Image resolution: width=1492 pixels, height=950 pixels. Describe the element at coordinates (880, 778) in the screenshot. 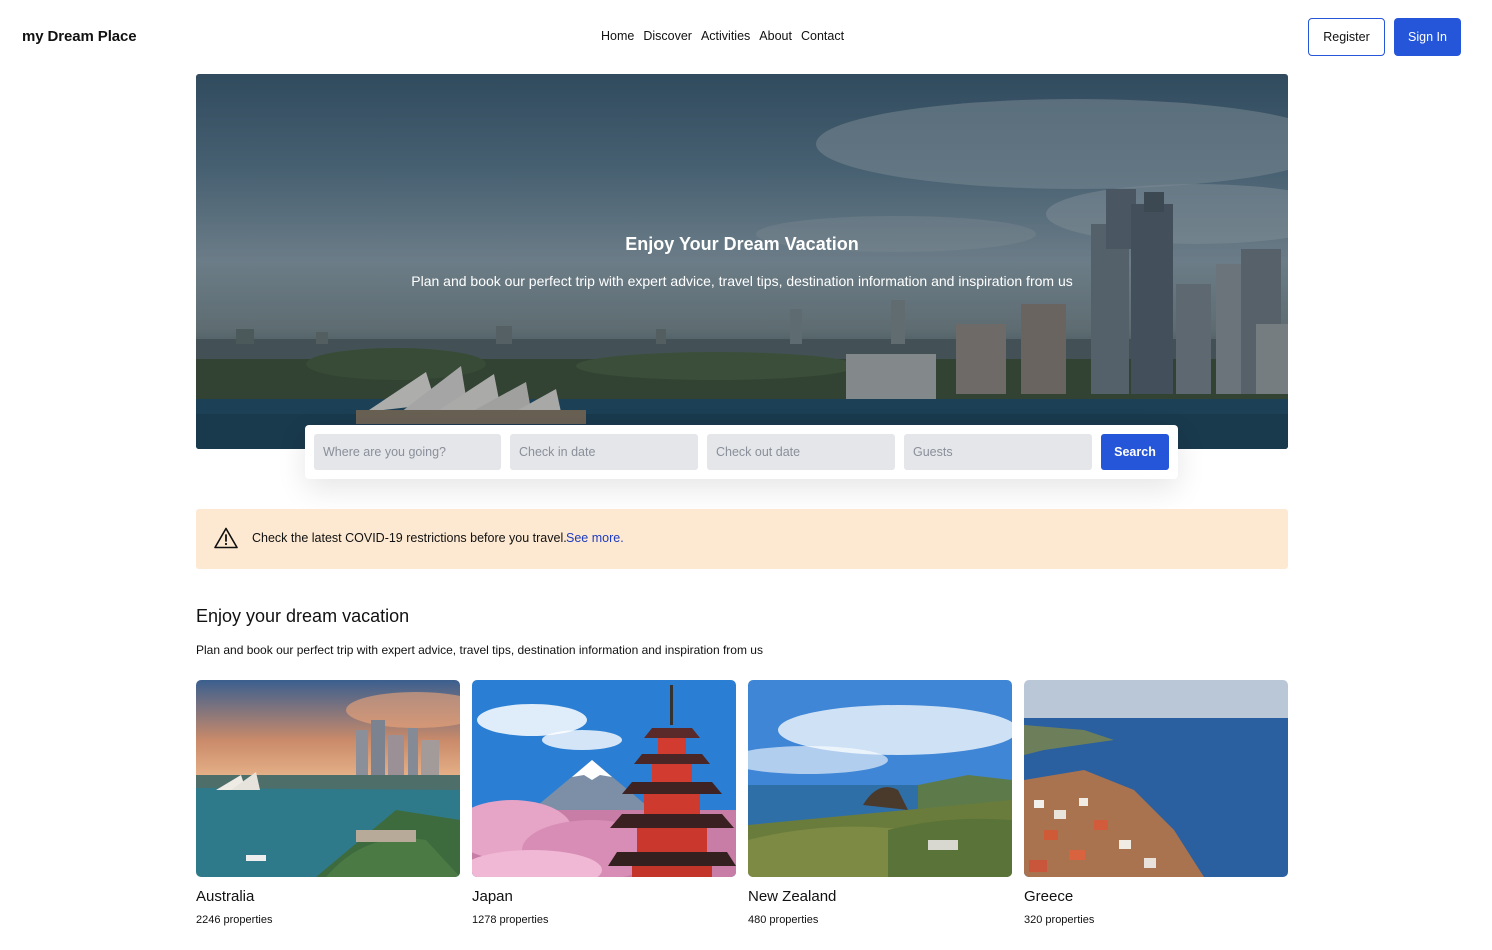

I see `new-zealand-image` at that location.